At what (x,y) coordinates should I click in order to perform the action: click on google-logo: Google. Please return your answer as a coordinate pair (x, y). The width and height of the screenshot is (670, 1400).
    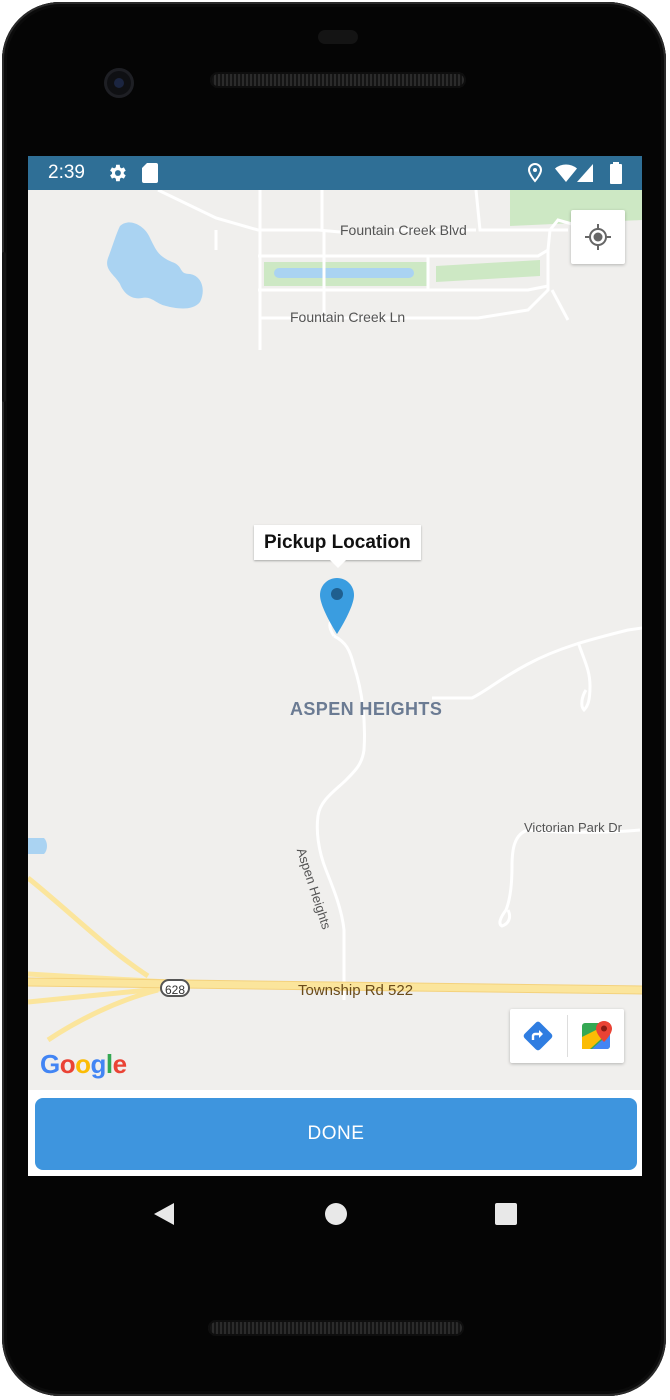
    Looking at the image, I should click on (83, 1064).